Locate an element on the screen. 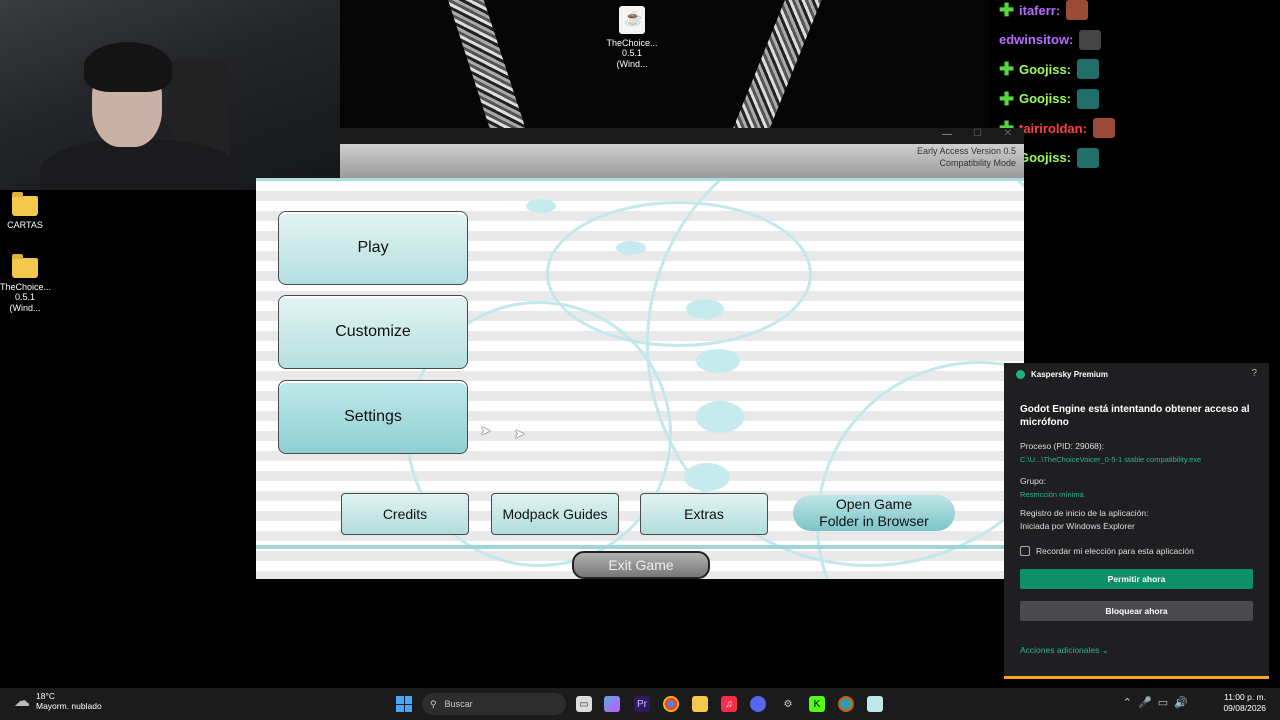 The image size is (1280, 720). weather-widget: ☁ 18°C Mayorm. nublado is located at coordinates (58, 701).